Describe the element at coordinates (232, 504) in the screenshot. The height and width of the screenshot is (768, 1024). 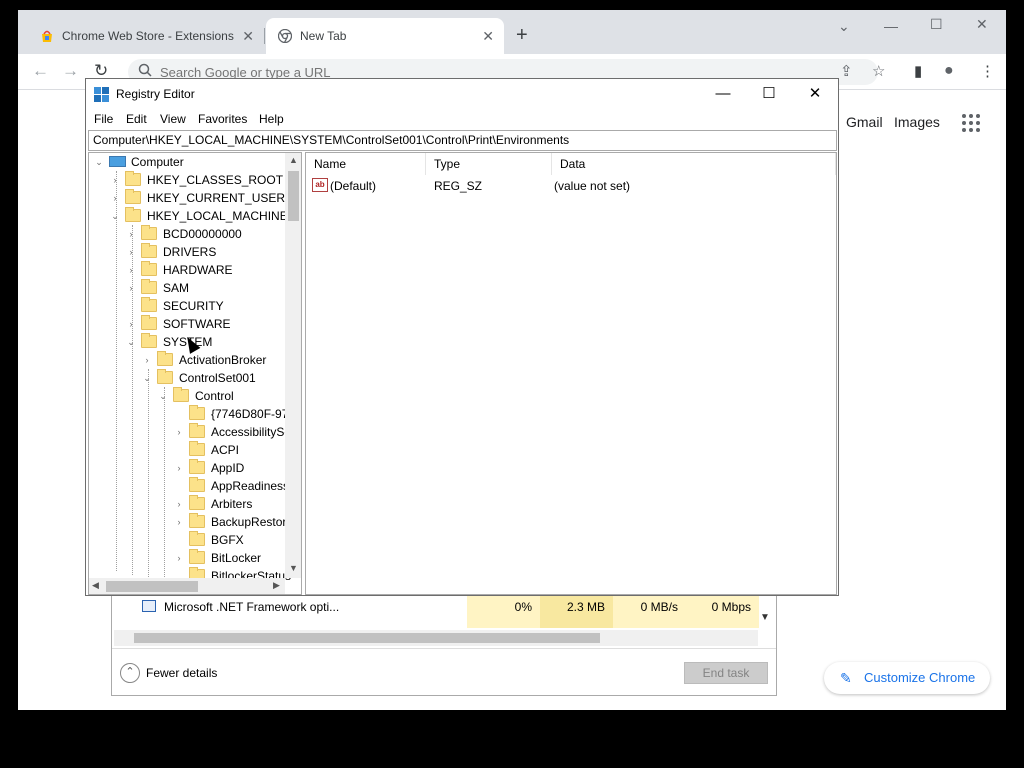
I see `tree-node-label: Arbiters` at that location.